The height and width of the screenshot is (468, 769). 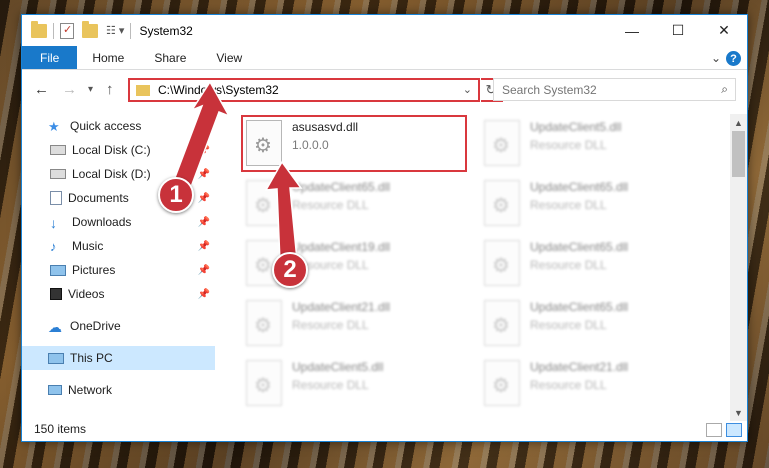 I want to click on sidebar-item-label: Quick access, so click(x=106, y=126).